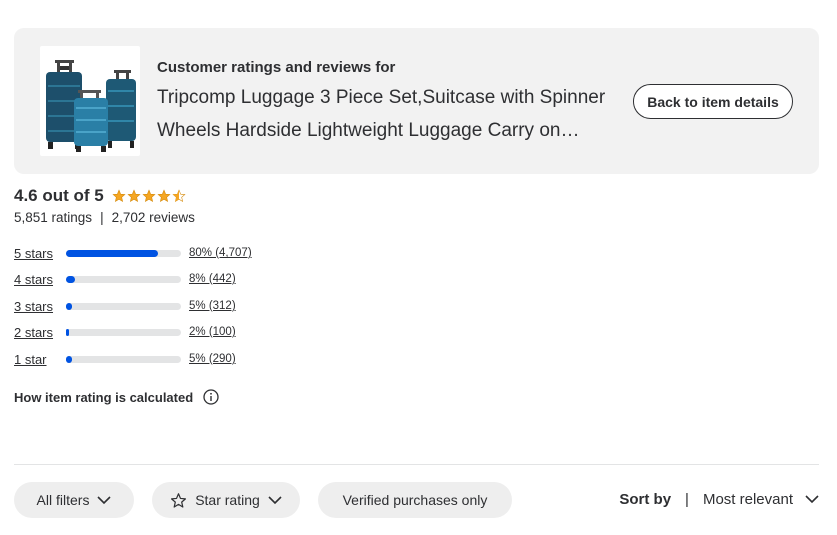 This screenshot has height=535, width=837. What do you see at coordinates (645, 499) in the screenshot?
I see `sort-by-label: Sort by` at bounding box center [645, 499].